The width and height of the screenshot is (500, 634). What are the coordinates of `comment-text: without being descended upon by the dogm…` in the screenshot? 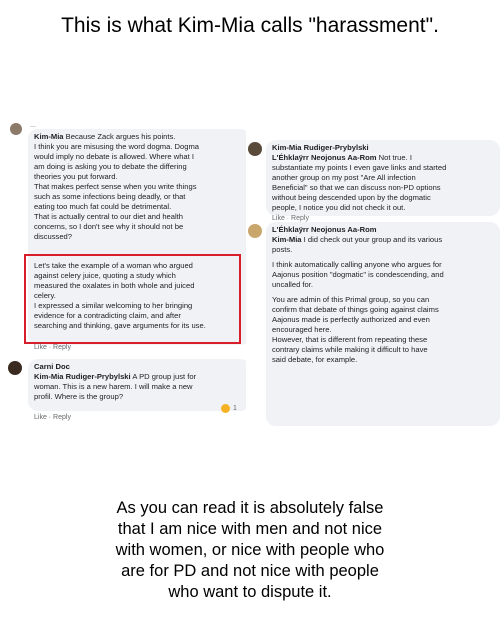 It's located at (351, 197).